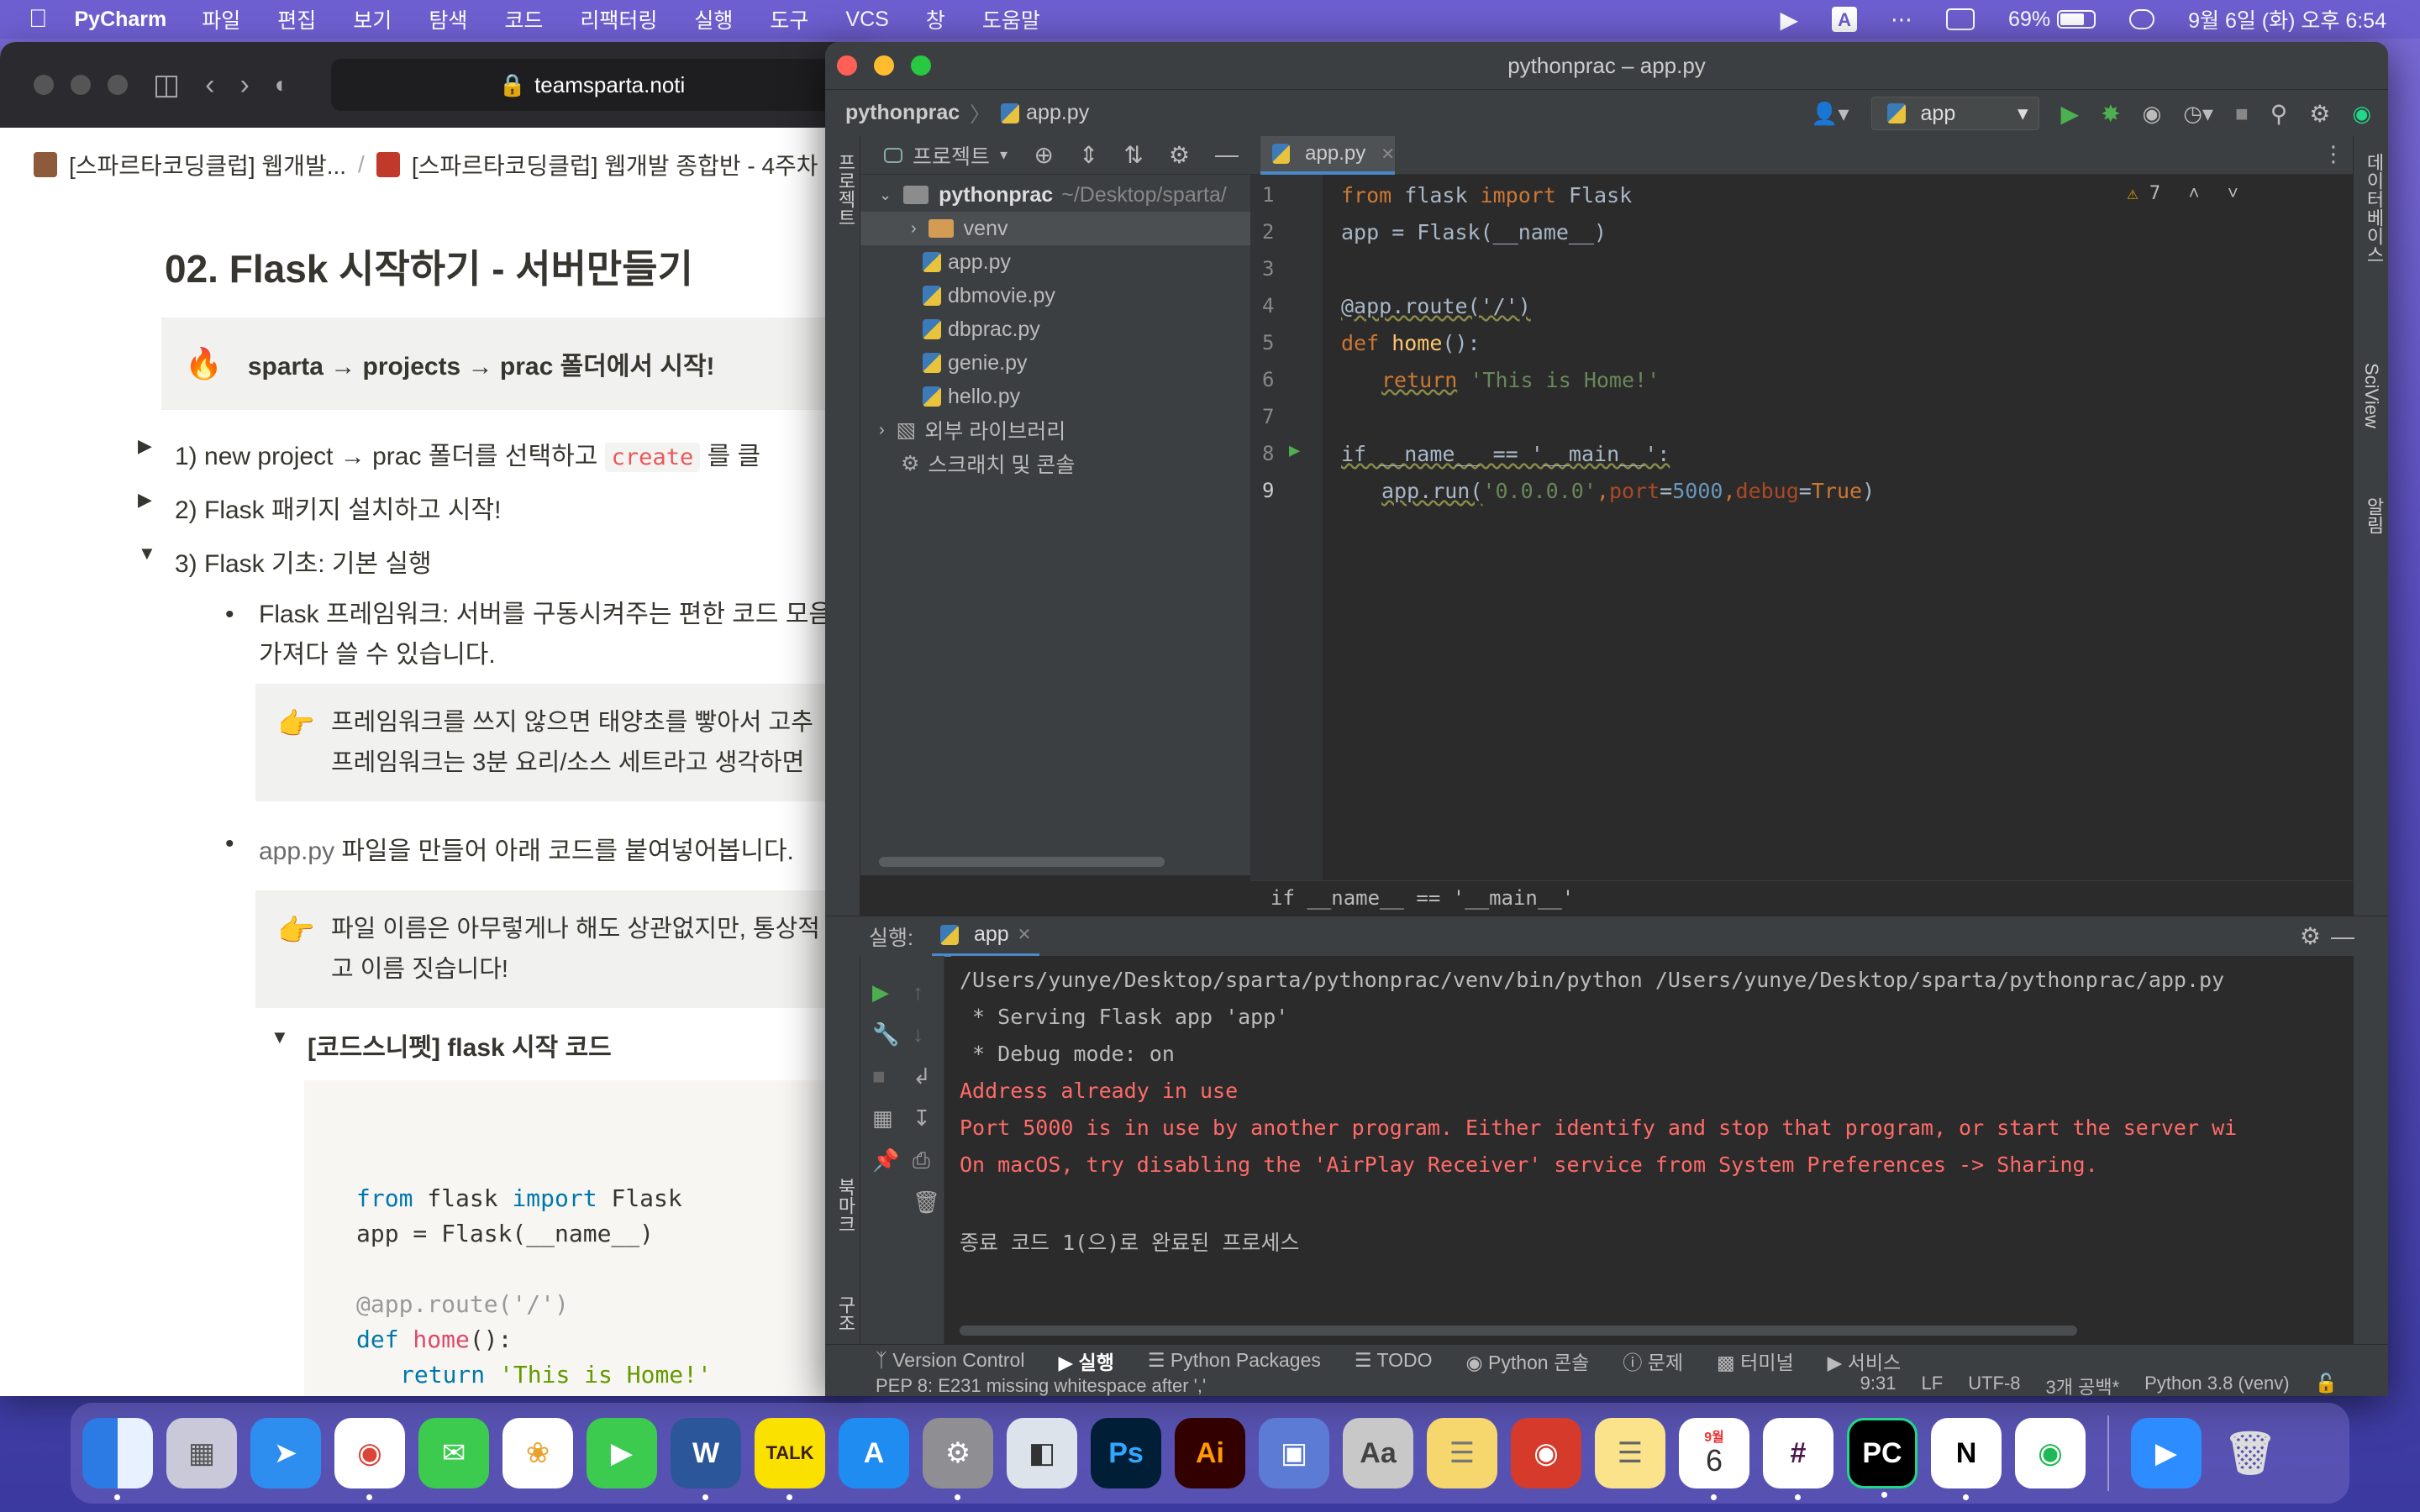 The image size is (2420, 1512). Describe the element at coordinates (2373, 515) in the screenshot. I see `notifications-tool-button: 알림` at that location.